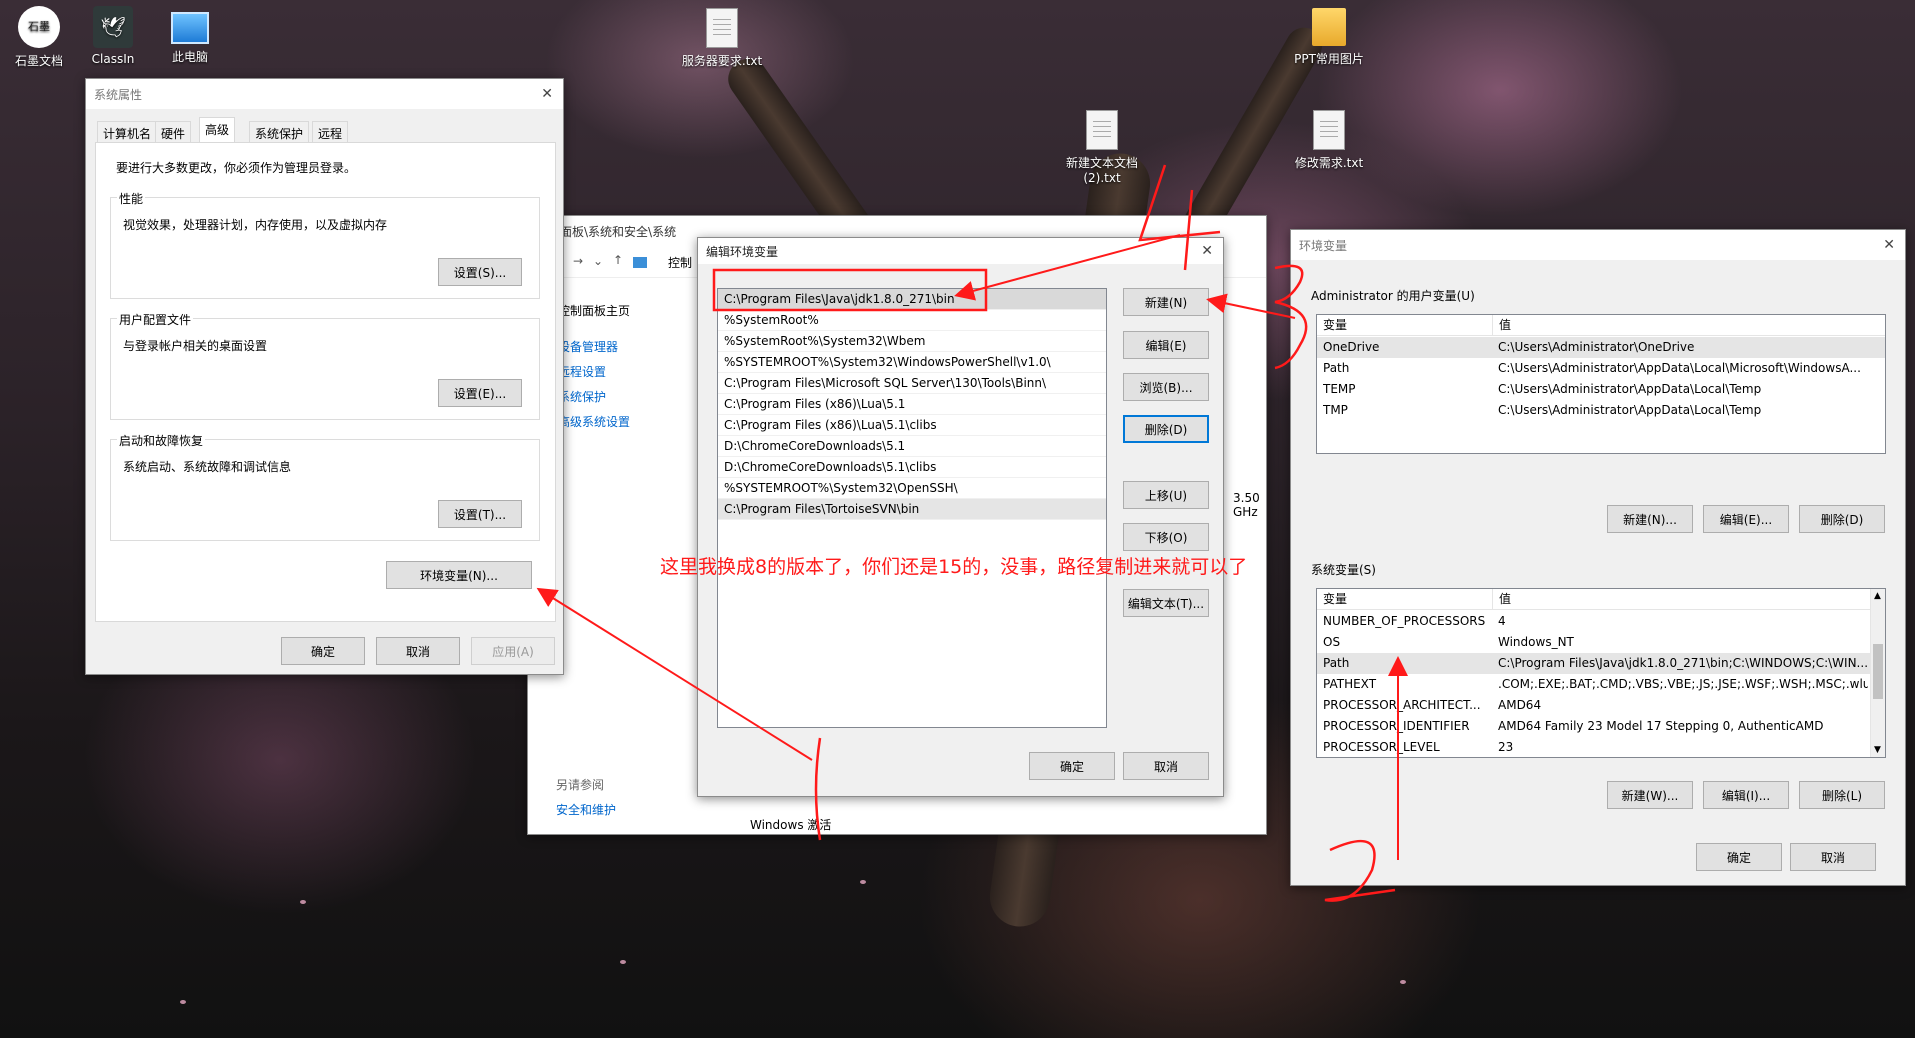 Image resolution: width=1915 pixels, height=1038 pixels. What do you see at coordinates (1601, 705) in the screenshot?
I see `table-row: PROCESSOR_ARCHITECT... AMD64` at bounding box center [1601, 705].